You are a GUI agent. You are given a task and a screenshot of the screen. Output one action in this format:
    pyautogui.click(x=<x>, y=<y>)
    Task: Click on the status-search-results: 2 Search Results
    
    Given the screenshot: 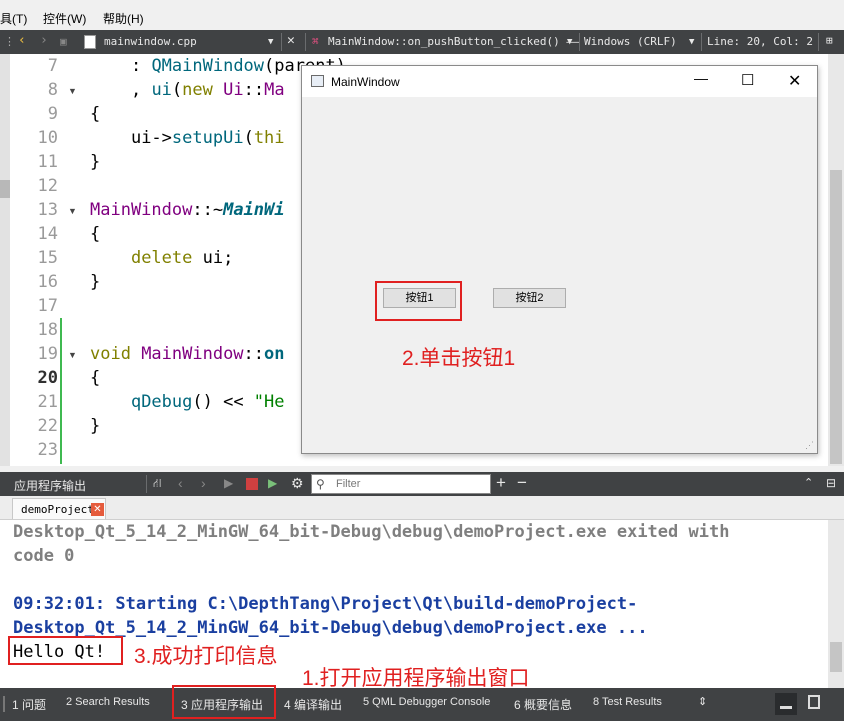 What is the action you would take?
    pyautogui.click(x=108, y=702)
    